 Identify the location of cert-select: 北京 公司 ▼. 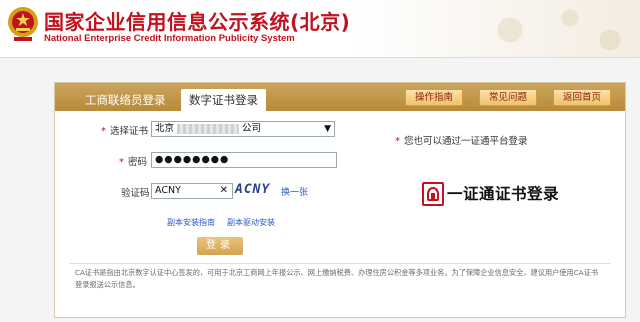
(243, 129).